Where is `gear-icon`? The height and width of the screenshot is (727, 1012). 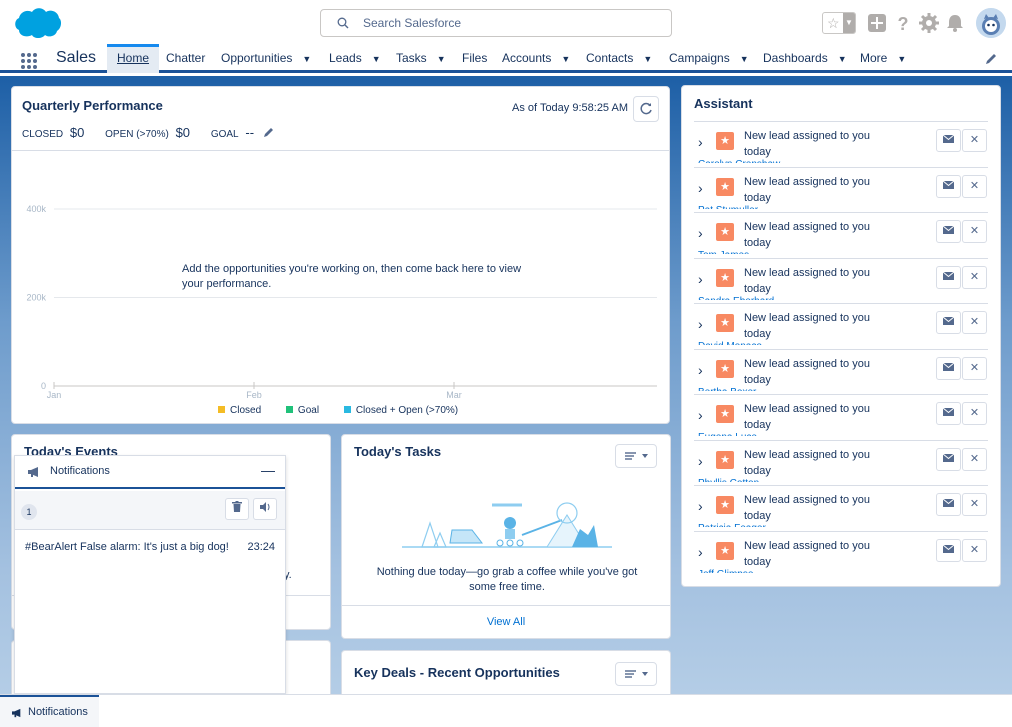 gear-icon is located at coordinates (929, 23).